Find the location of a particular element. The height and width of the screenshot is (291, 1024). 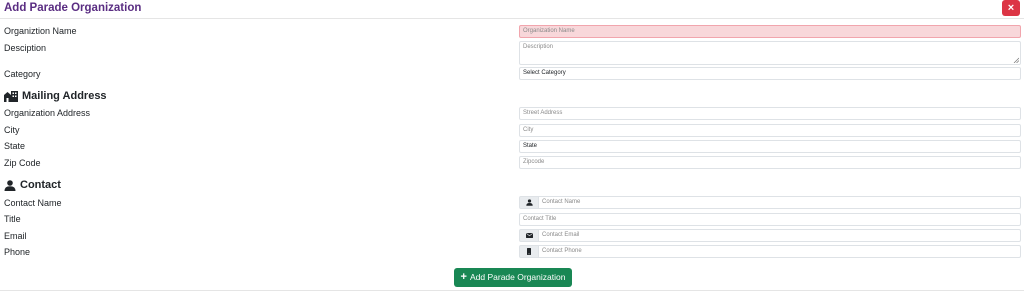

add-organization-button: + Add Parade Organization is located at coordinates (513, 277).